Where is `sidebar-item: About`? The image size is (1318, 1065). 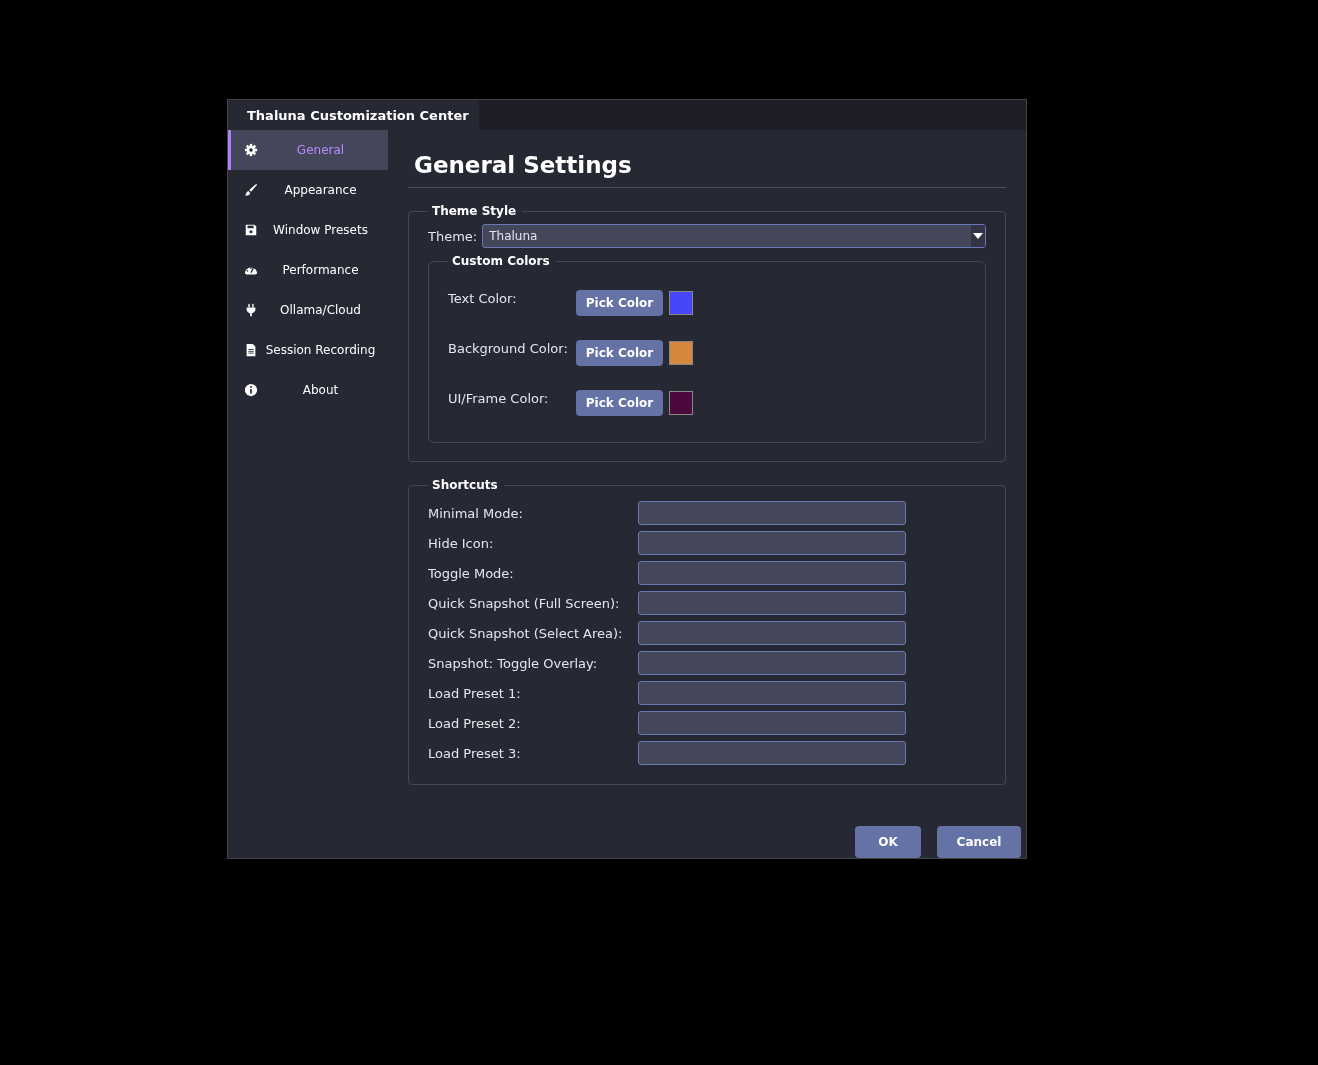
sidebar-item: About is located at coordinates (308, 390).